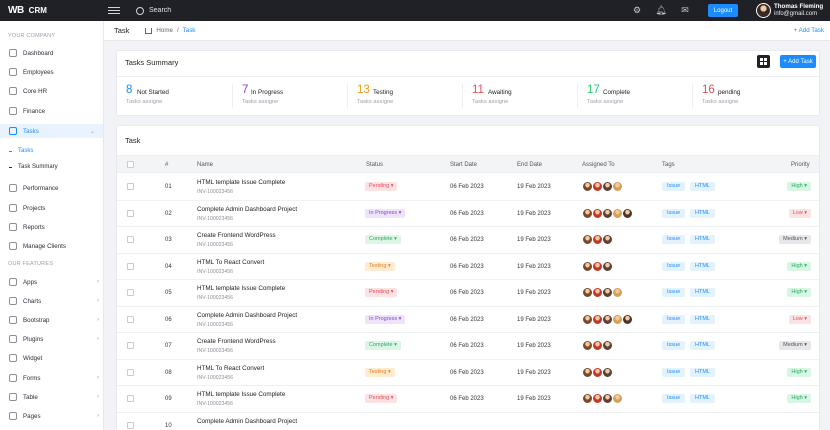  What do you see at coordinates (245, 90) in the screenshot?
I see `stat-count: 7` at bounding box center [245, 90].